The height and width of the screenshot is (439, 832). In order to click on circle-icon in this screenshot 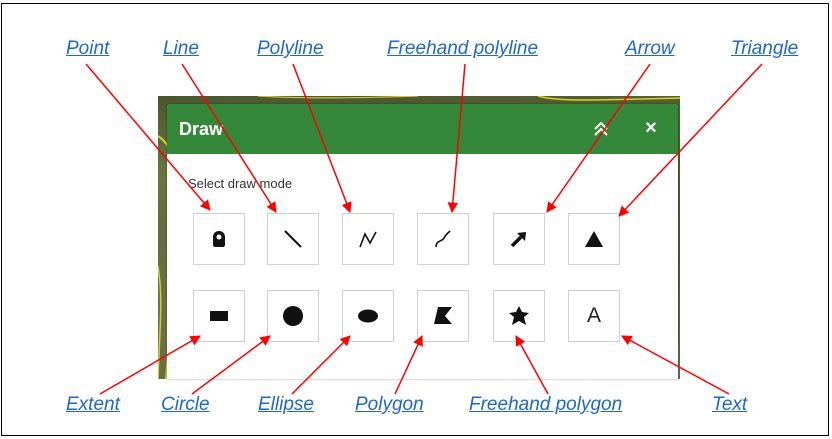, I will do `click(293, 316)`.